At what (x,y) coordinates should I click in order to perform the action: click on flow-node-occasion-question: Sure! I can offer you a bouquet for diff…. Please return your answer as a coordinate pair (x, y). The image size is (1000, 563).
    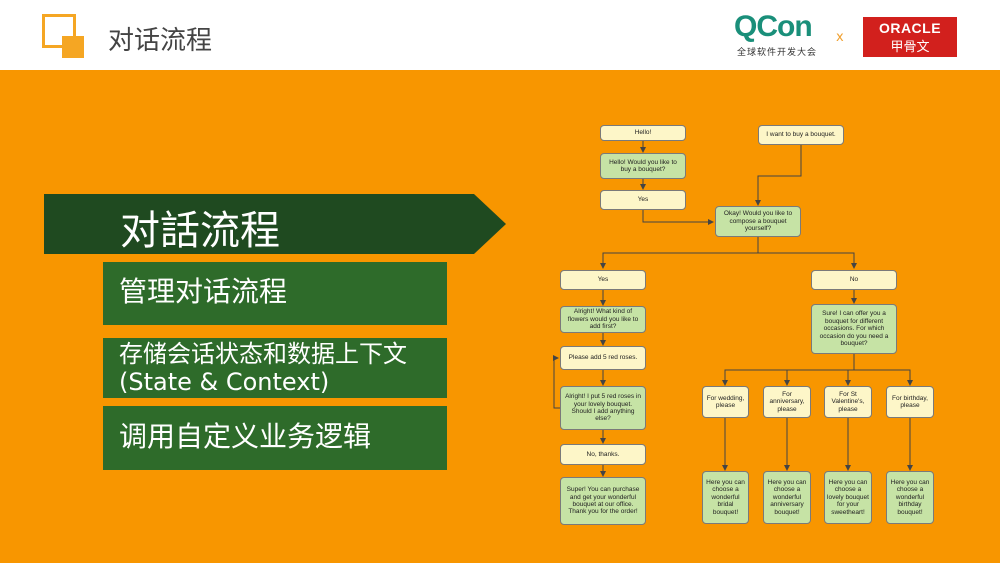
    Looking at the image, I should click on (854, 329).